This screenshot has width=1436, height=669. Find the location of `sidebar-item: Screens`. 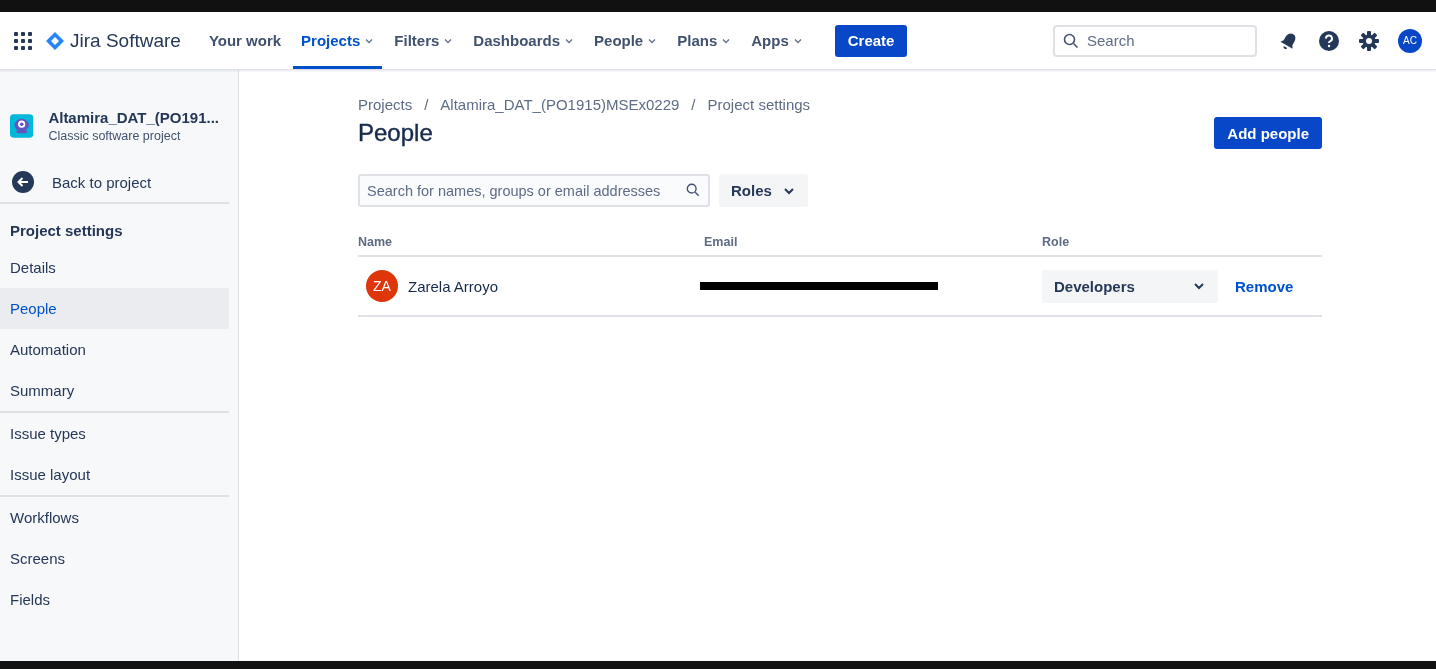

sidebar-item: Screens is located at coordinates (114, 558).